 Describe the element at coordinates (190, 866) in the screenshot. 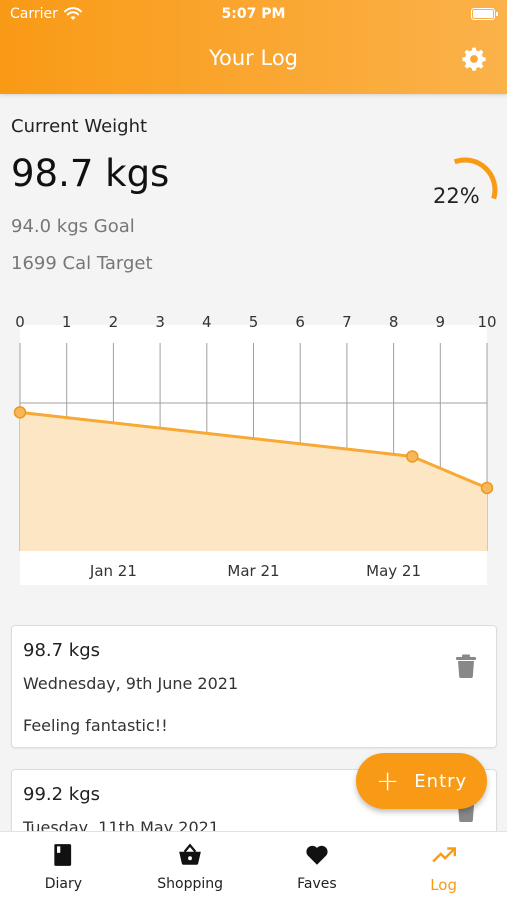

I see `tab-shopping: Shopping` at that location.